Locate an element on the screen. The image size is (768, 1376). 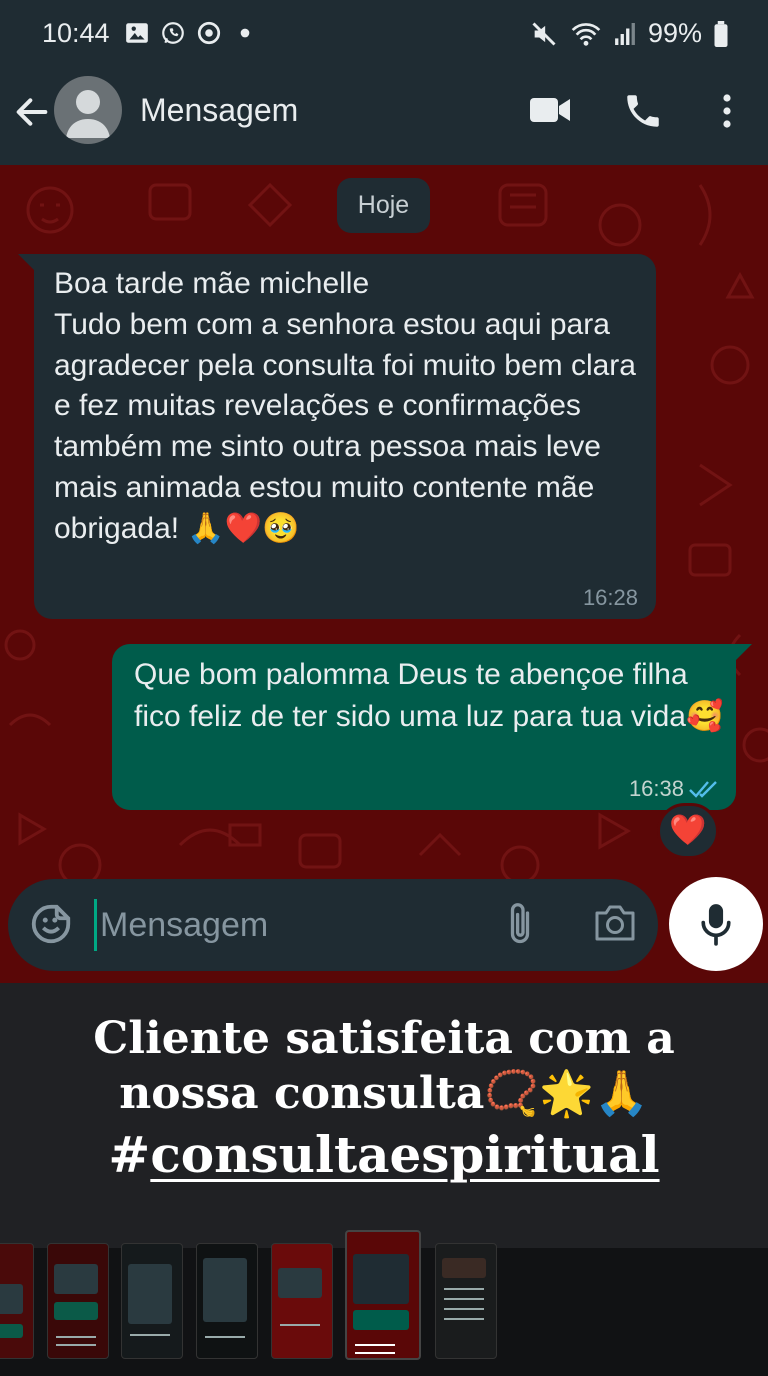
read-ticks-icon is located at coordinates (703, 789).